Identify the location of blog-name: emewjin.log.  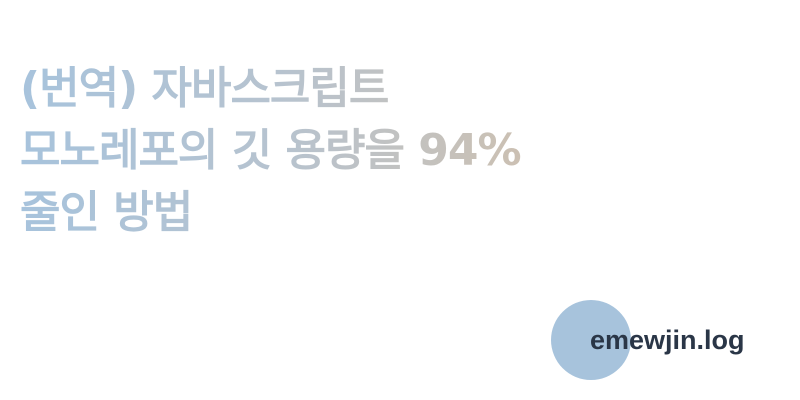
(667, 340).